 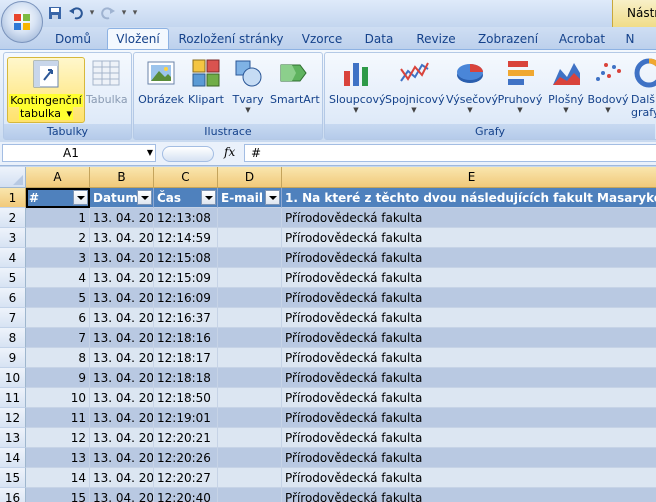 What do you see at coordinates (186, 318) in the screenshot?
I see `table-cell: 12:16:37` at bounding box center [186, 318].